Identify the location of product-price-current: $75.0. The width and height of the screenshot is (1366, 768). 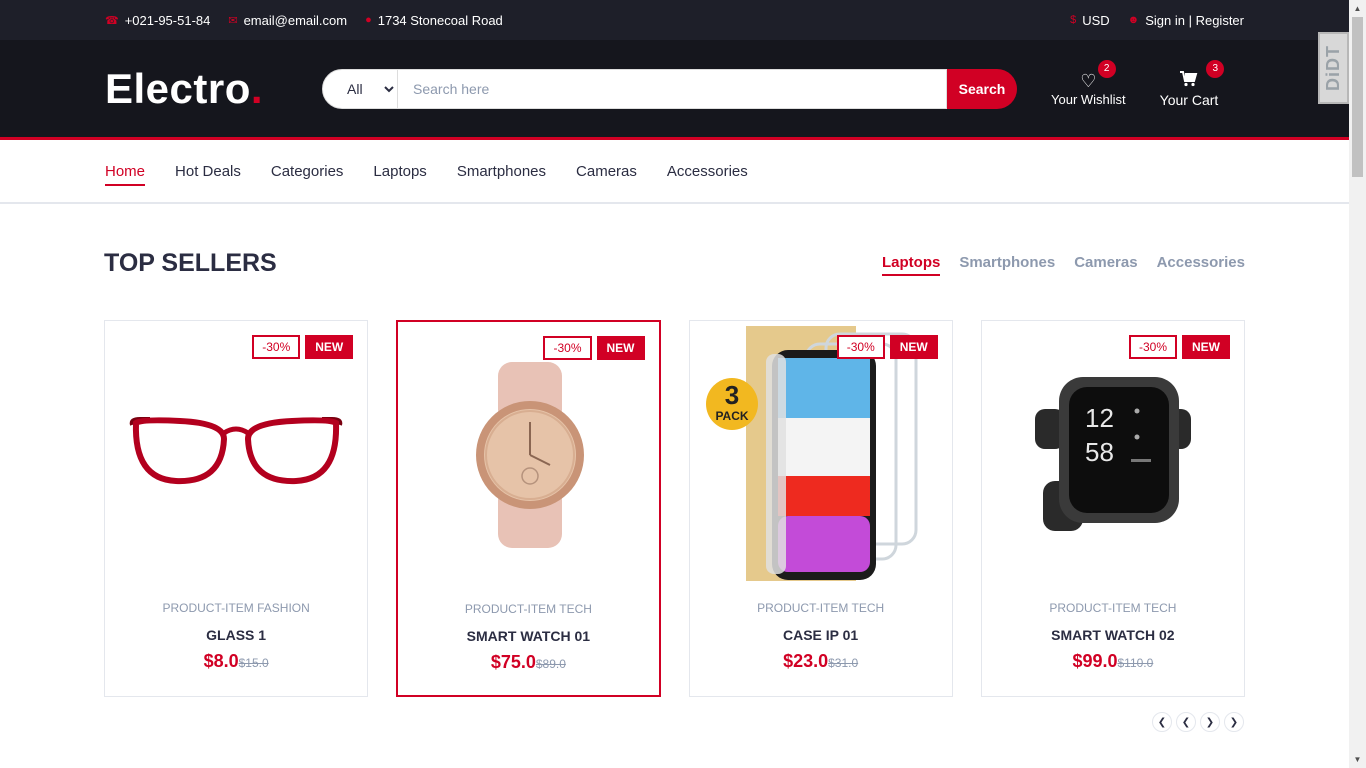
(513, 662).